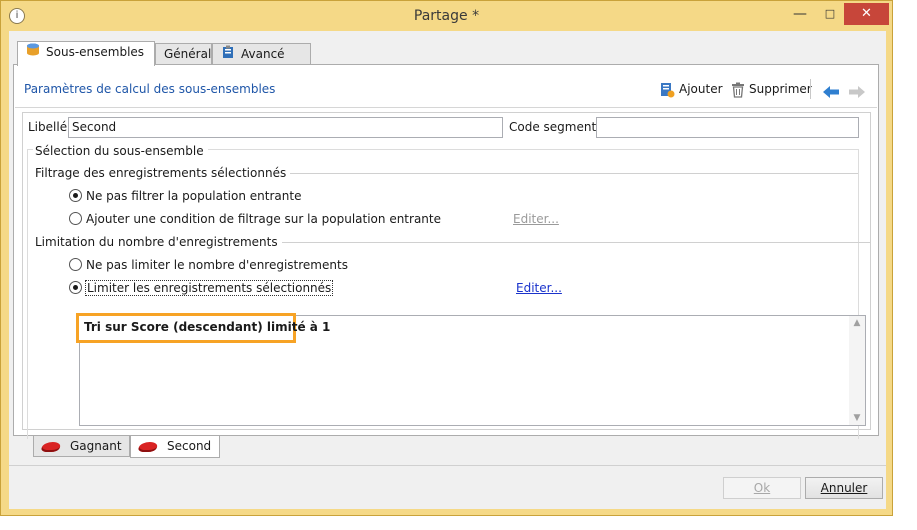 The height and width of the screenshot is (530, 917). What do you see at coordinates (188, 54) in the screenshot?
I see `tab-label: Général` at bounding box center [188, 54].